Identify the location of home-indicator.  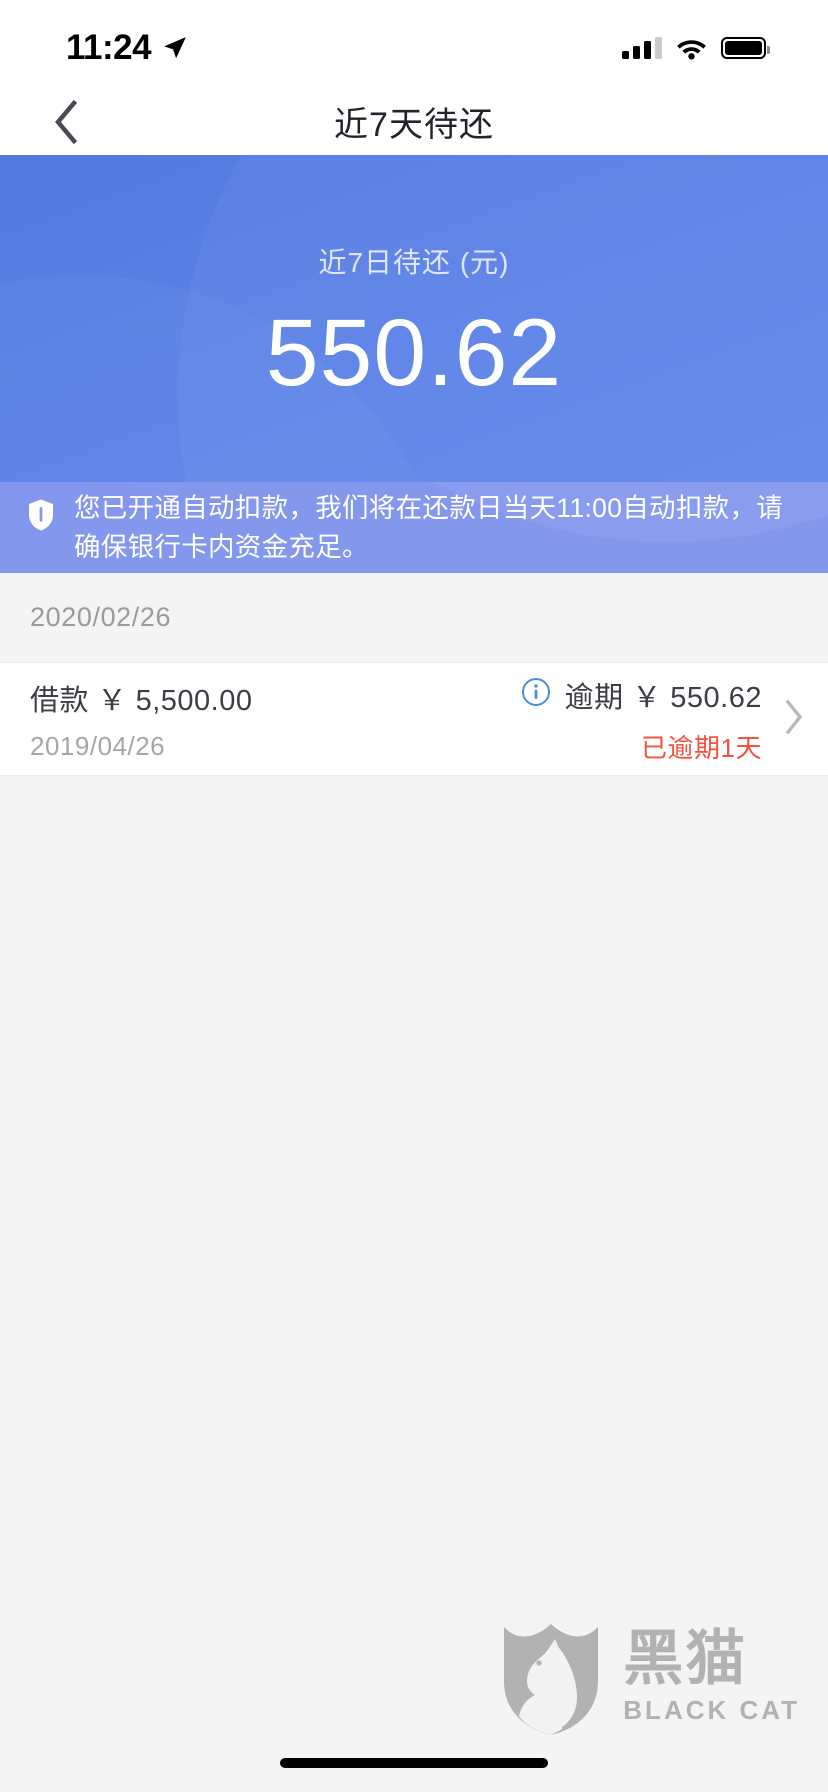
(414, 1763).